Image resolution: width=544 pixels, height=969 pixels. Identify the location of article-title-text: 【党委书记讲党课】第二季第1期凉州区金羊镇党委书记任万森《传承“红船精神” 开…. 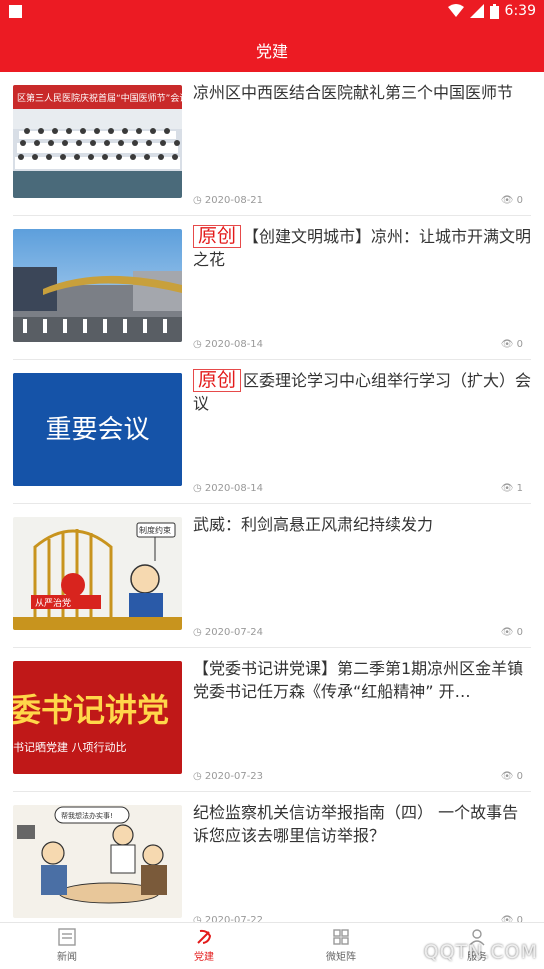
(358, 680).